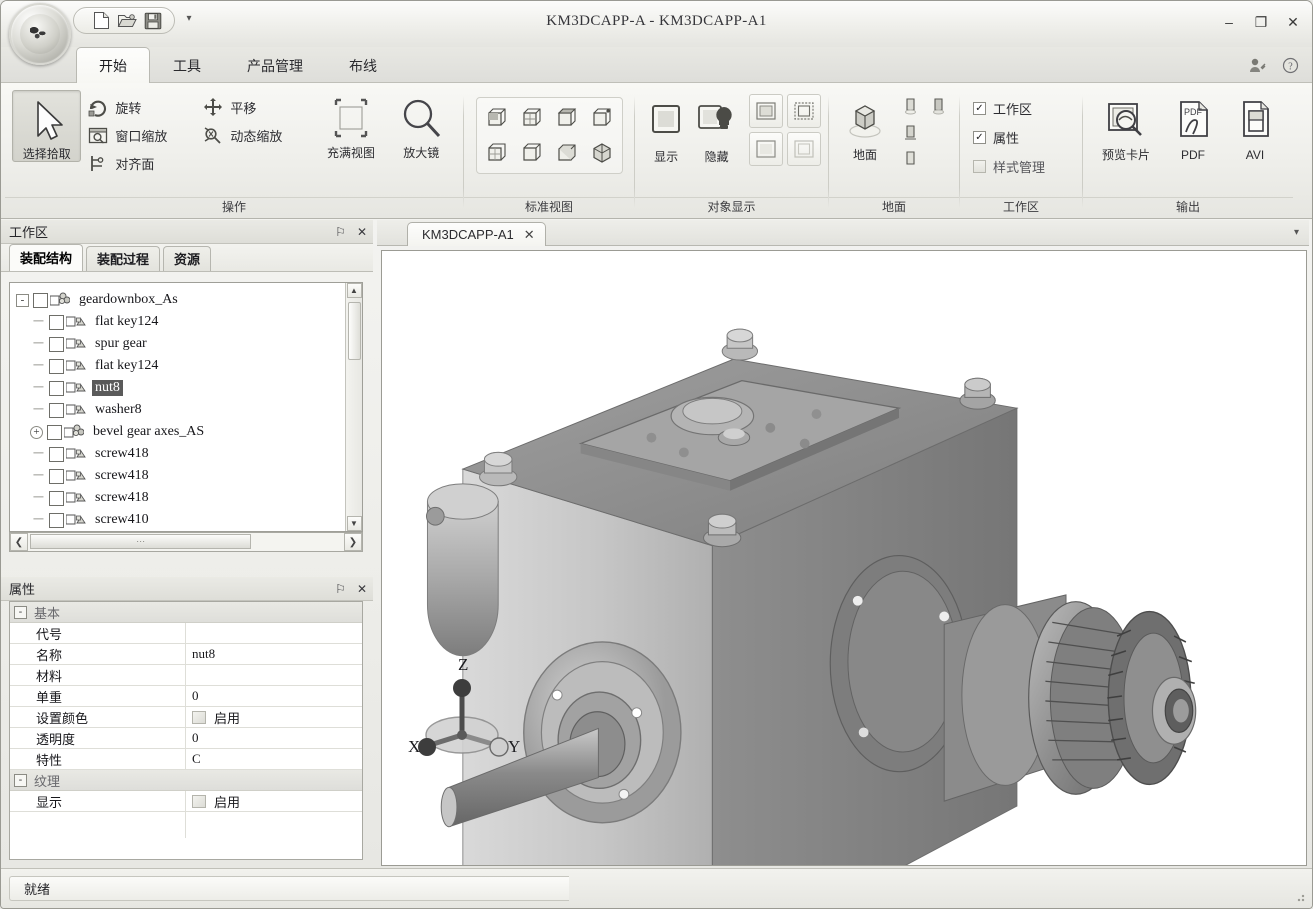  I want to click on style-manager-checkbox, so click(979, 166).